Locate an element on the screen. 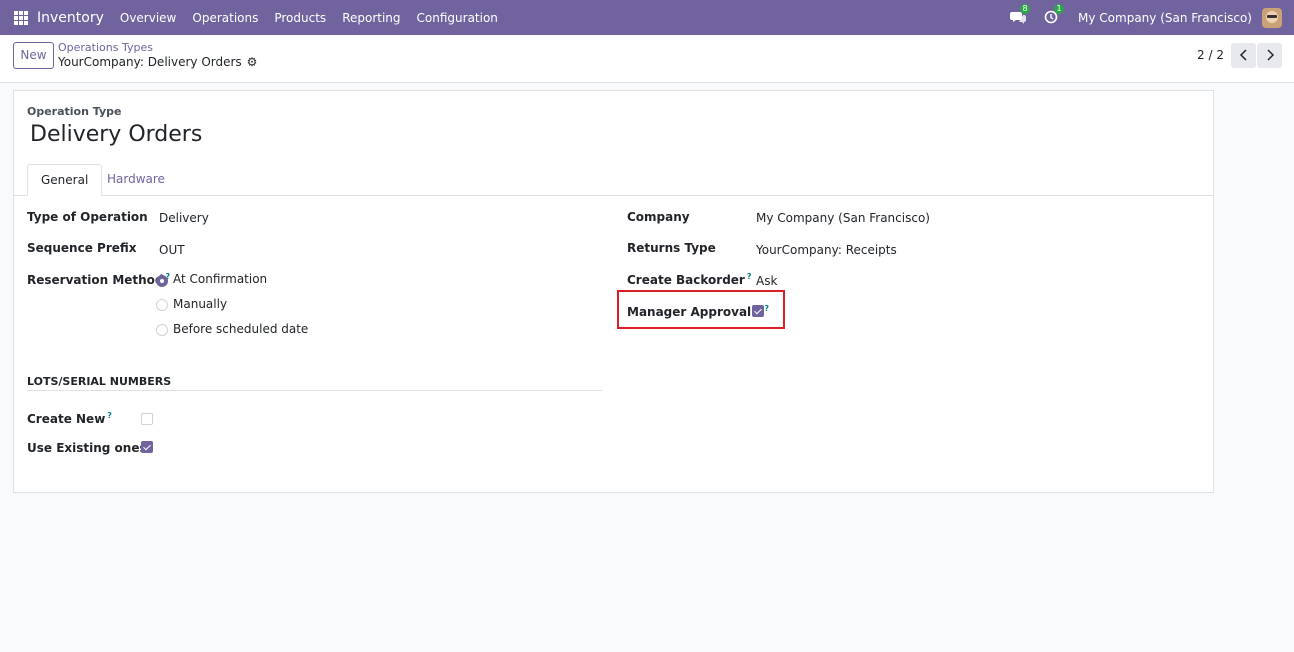 The height and width of the screenshot is (652, 1294). company-switcher: My Company (San Francisco) is located at coordinates (1165, 18).